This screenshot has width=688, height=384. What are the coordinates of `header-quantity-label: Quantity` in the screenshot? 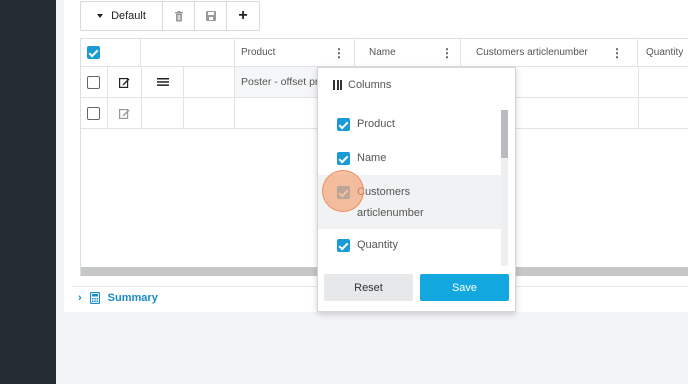 It's located at (665, 52).